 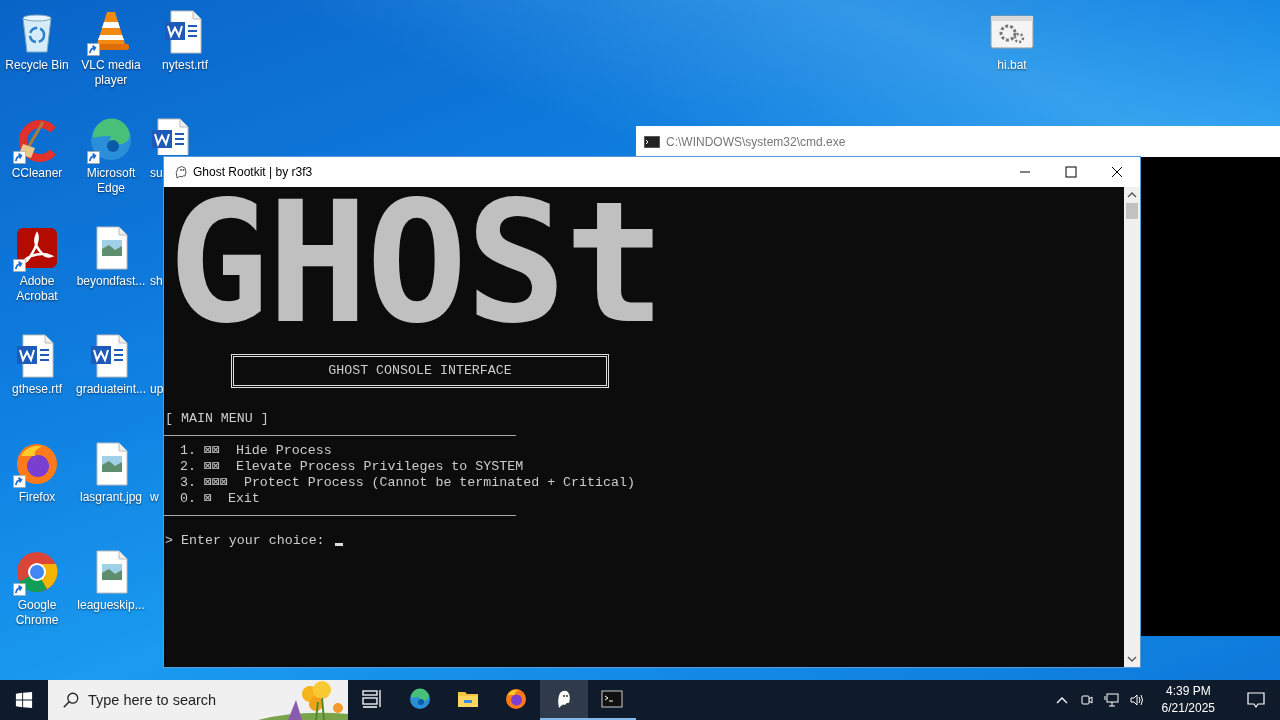 What do you see at coordinates (37, 613) in the screenshot?
I see `icon-label: Google Chrome` at bounding box center [37, 613].